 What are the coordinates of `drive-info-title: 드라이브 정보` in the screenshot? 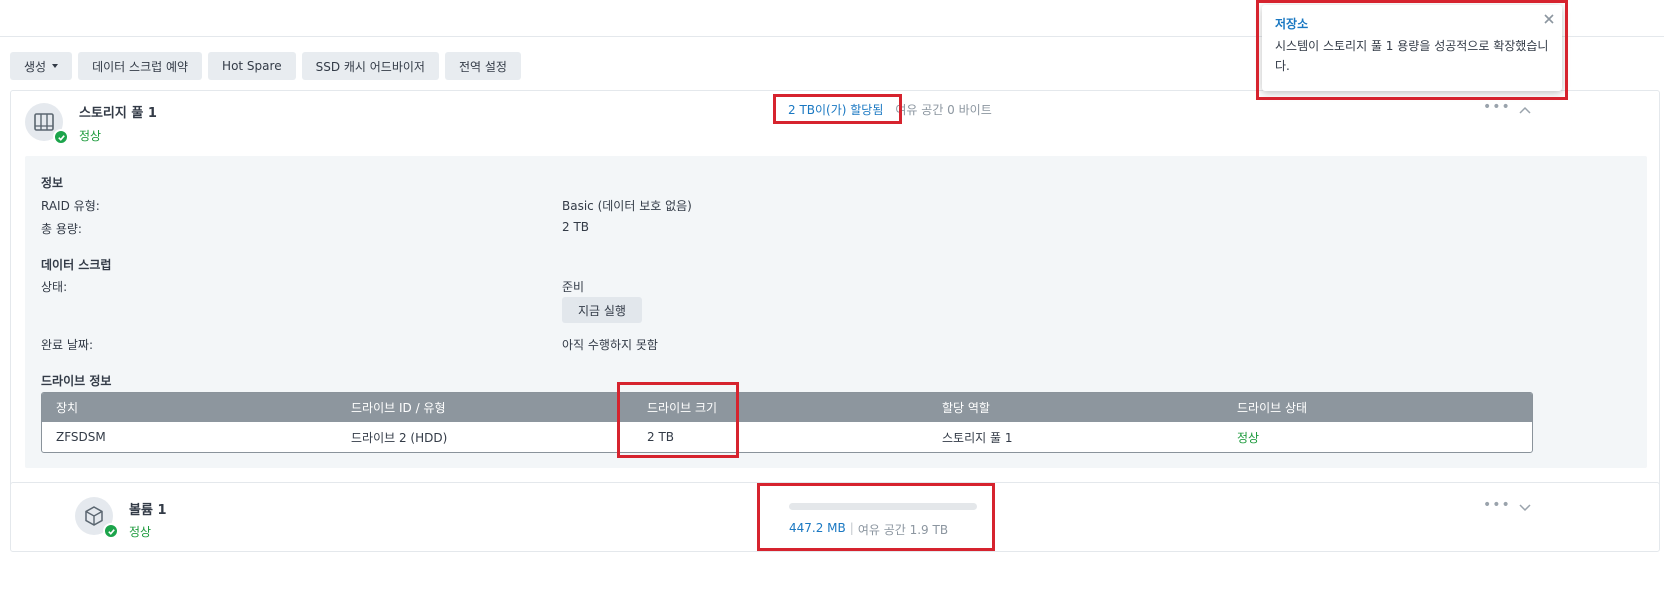 It's located at (76, 381).